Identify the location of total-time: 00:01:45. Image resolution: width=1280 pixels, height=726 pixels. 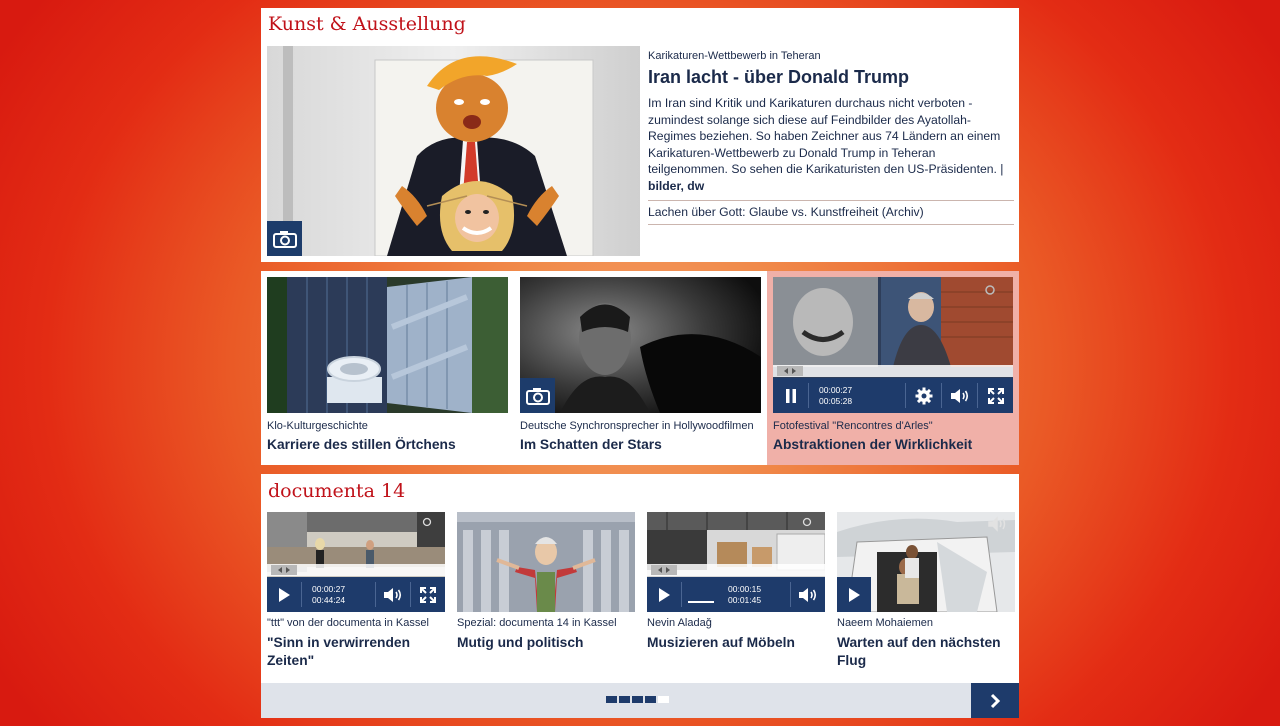
(745, 599).